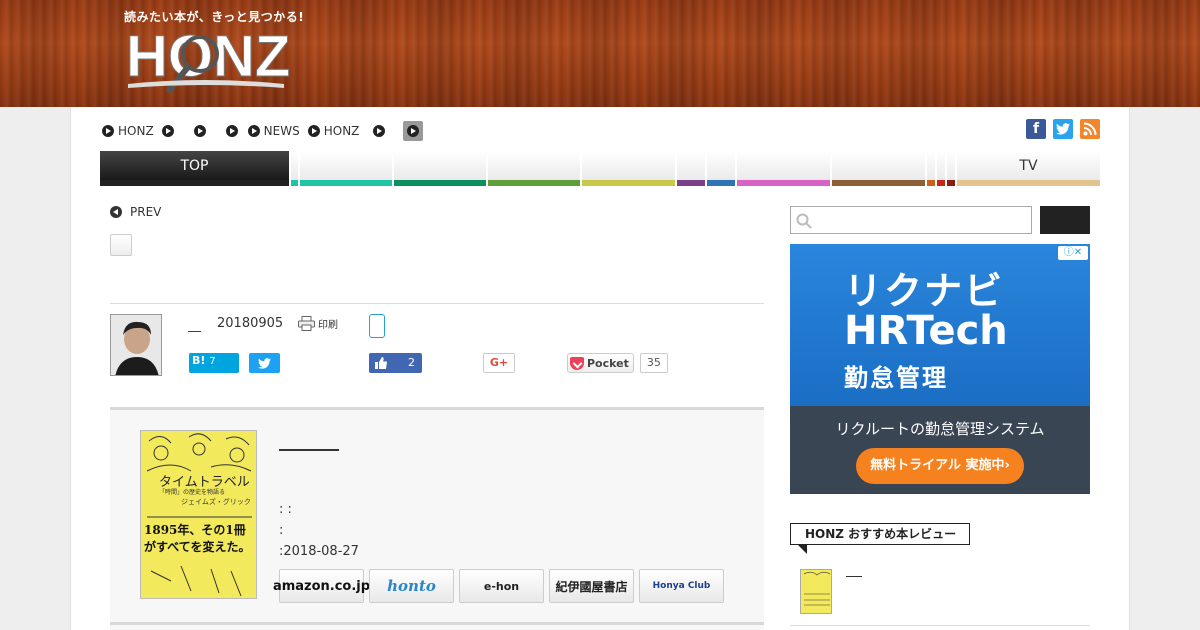 This screenshot has width=1200, height=630. What do you see at coordinates (192, 492) in the screenshot?
I see `cover-subtitle: 「時間」の歴史を物語る` at bounding box center [192, 492].